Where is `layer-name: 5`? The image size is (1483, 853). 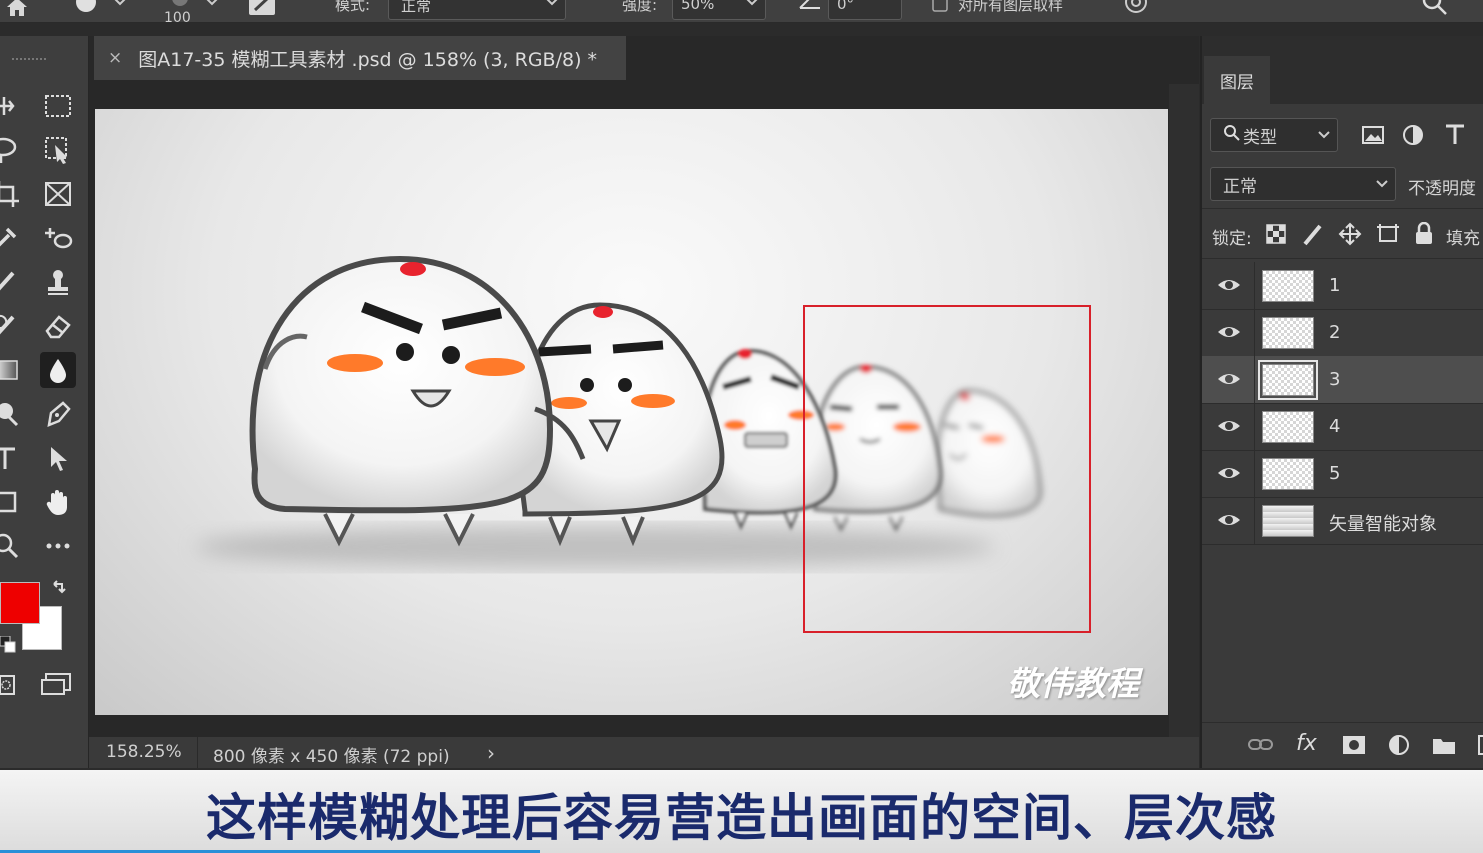 layer-name: 5 is located at coordinates (1334, 473).